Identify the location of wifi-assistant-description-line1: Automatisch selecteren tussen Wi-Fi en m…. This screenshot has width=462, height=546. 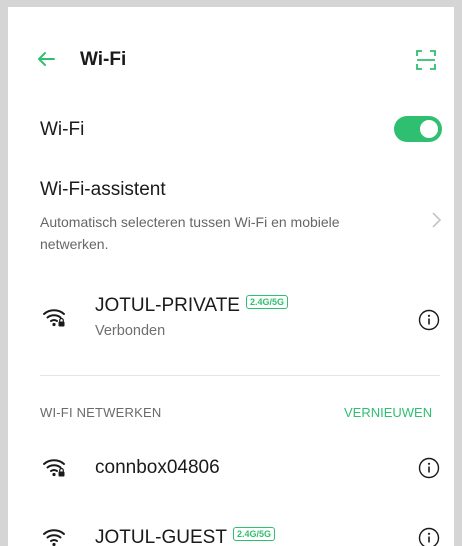
(190, 222).